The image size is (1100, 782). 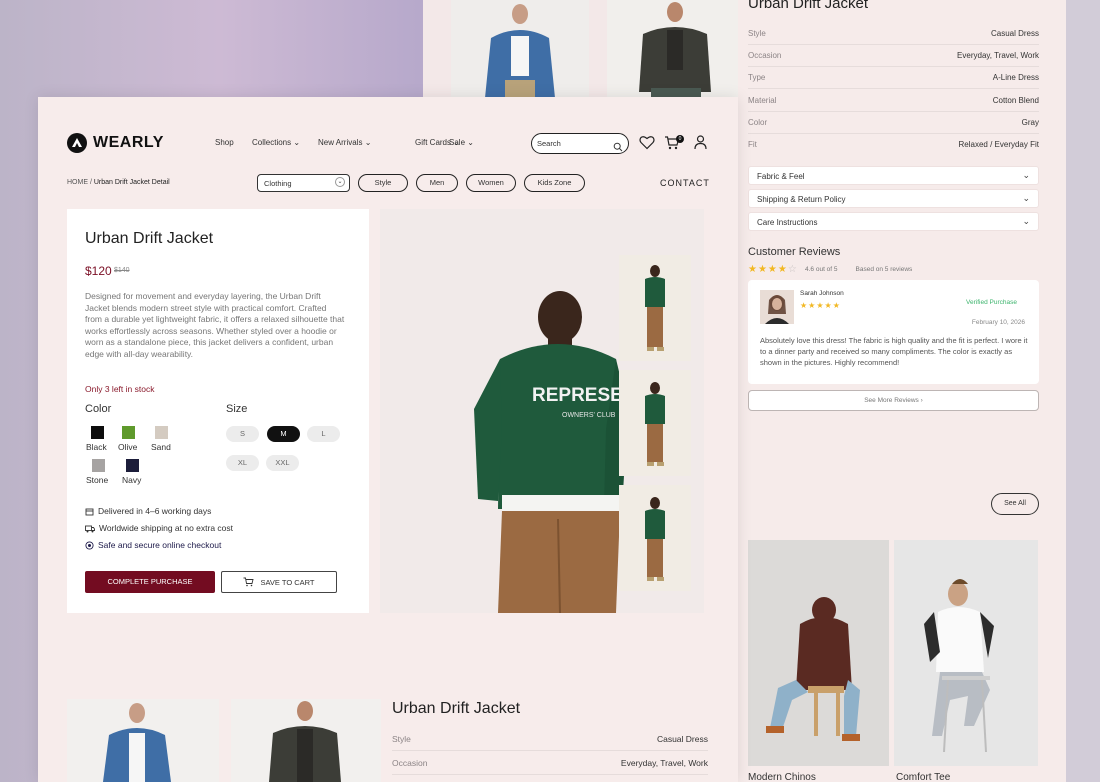 I want to click on complete-purchase-button: COMPLETE PURCHASE, so click(x=150, y=582).